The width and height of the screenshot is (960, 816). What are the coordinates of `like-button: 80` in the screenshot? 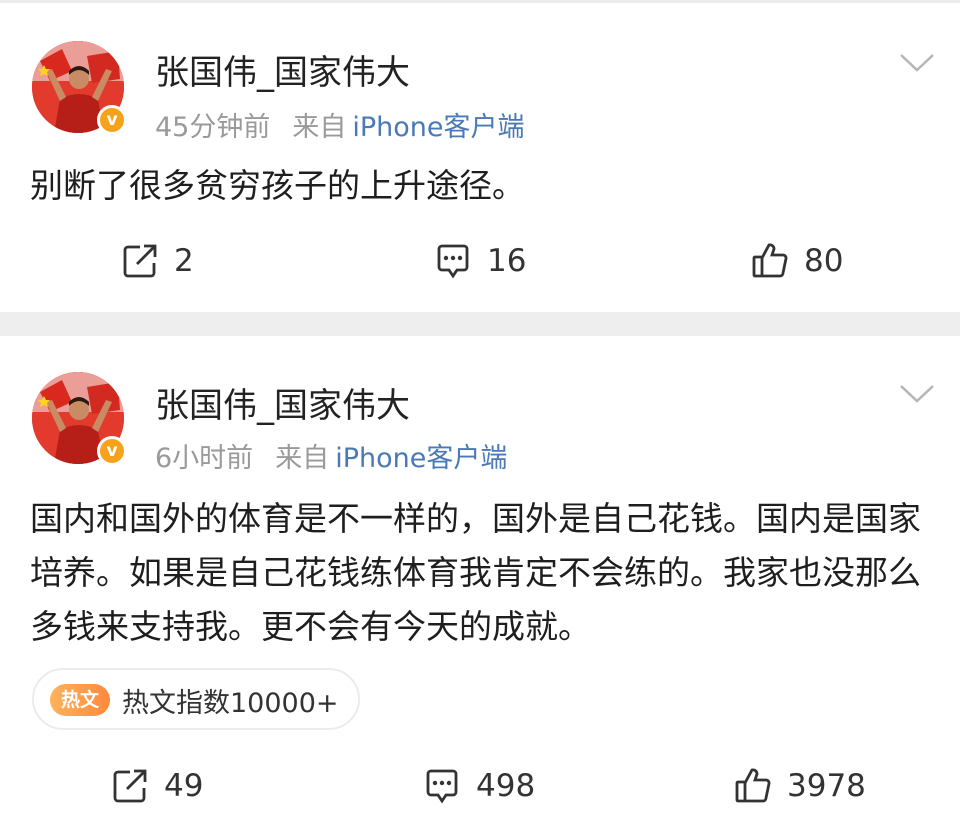 It's located at (796, 261).